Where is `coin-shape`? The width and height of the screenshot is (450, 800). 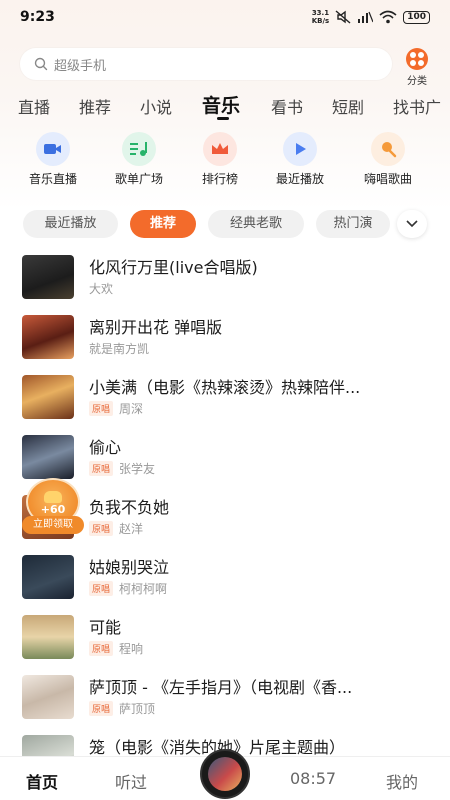
coin-shape is located at coordinates (53, 496).